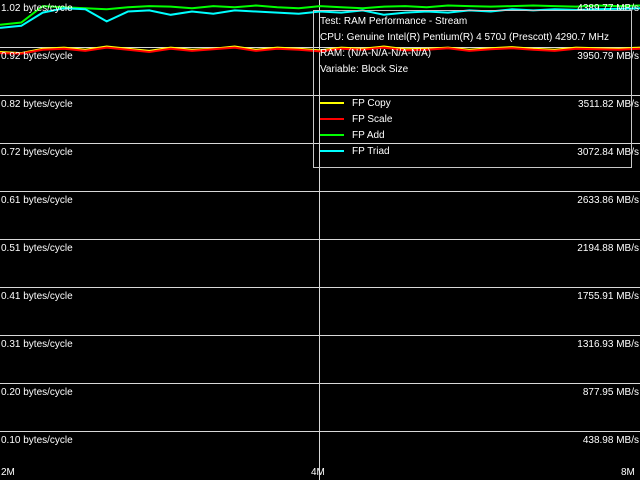 The height and width of the screenshot is (480, 640). I want to click on y-left-tick: 0.92 bytes/cycle, so click(37, 56).